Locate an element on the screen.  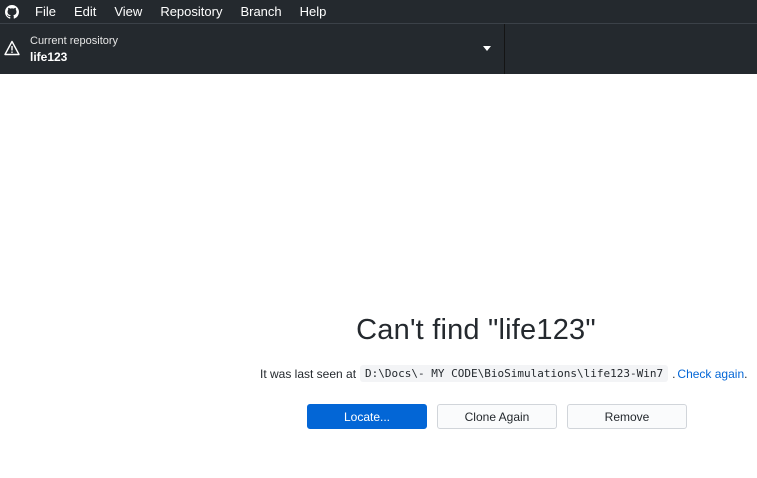
check-again-link: Check again is located at coordinates (710, 374).